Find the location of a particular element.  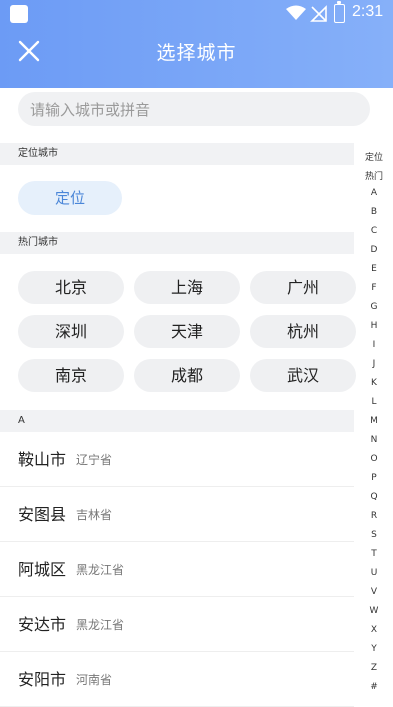

city-province: 辽宁省 is located at coordinates (94, 460).